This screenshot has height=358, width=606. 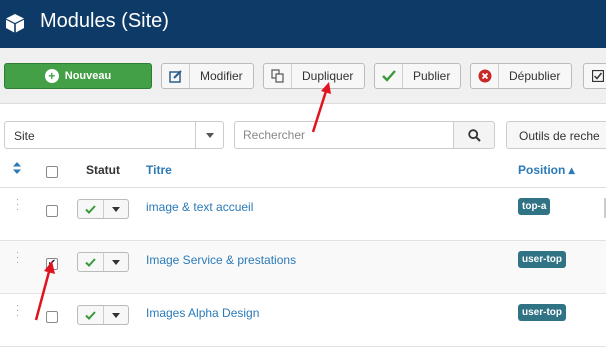 What do you see at coordinates (199, 207) in the screenshot?
I see `row-title-link: image & text accueil` at bounding box center [199, 207].